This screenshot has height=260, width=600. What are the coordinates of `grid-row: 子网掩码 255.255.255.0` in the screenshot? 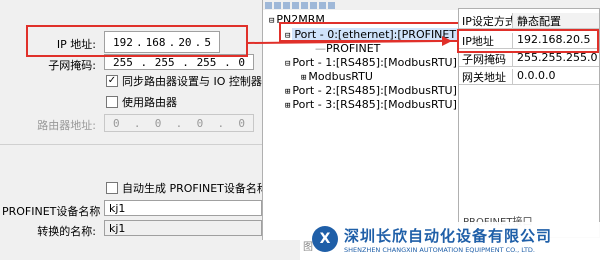 It's located at (529, 59).